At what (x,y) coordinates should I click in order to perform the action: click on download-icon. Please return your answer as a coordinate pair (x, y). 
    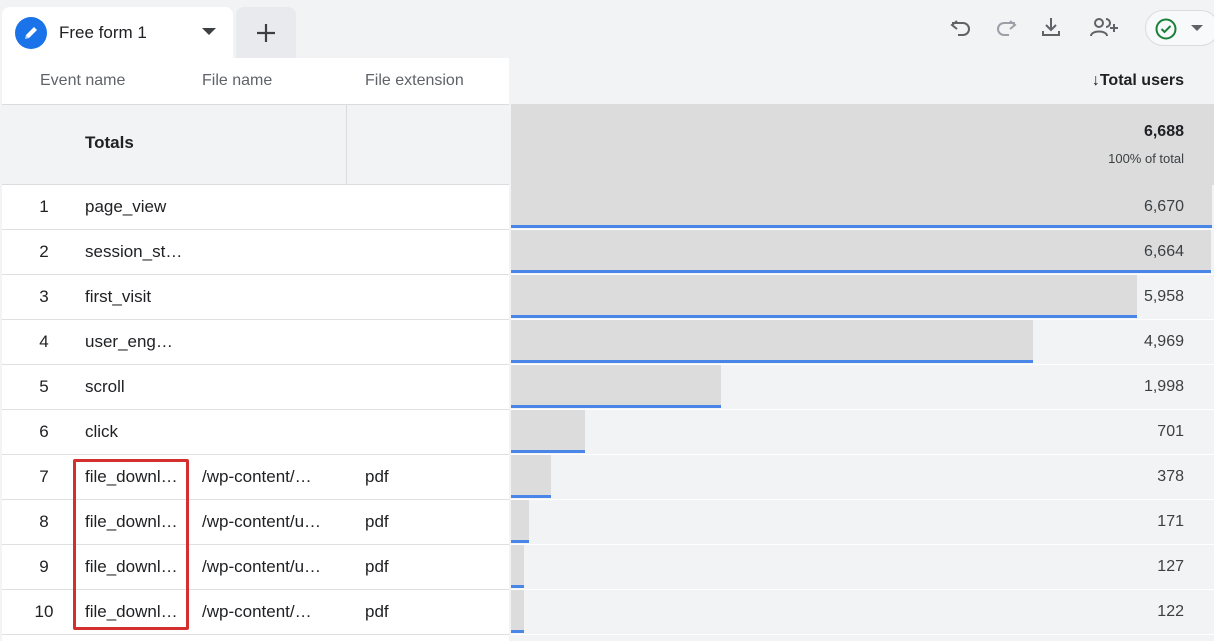
    Looking at the image, I should click on (1051, 27).